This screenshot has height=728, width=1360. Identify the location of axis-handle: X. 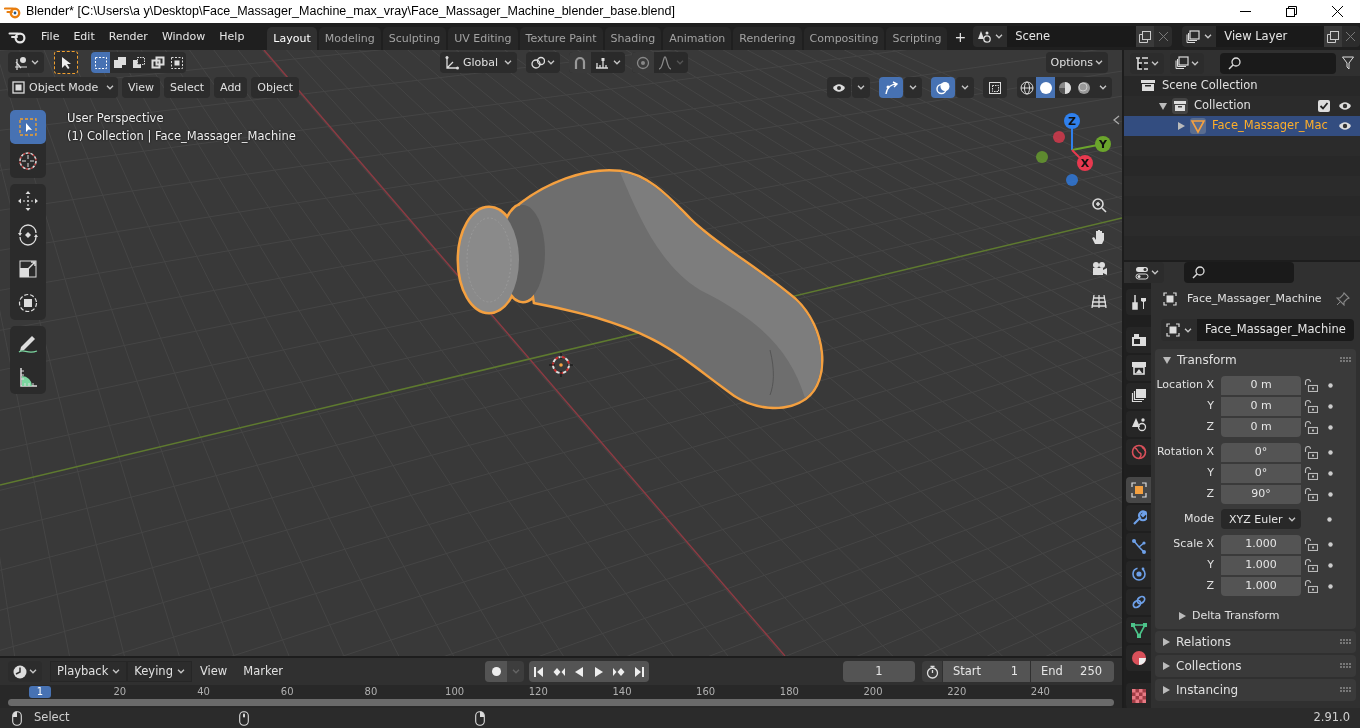
(1085, 163).